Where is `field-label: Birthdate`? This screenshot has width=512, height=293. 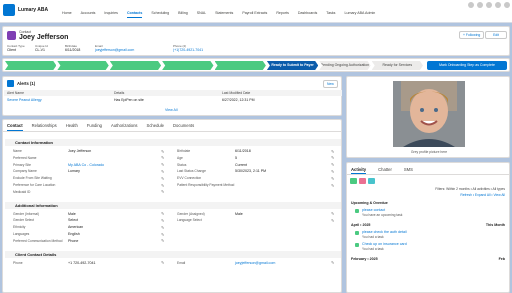 field-label: Birthdate is located at coordinates (184, 151).